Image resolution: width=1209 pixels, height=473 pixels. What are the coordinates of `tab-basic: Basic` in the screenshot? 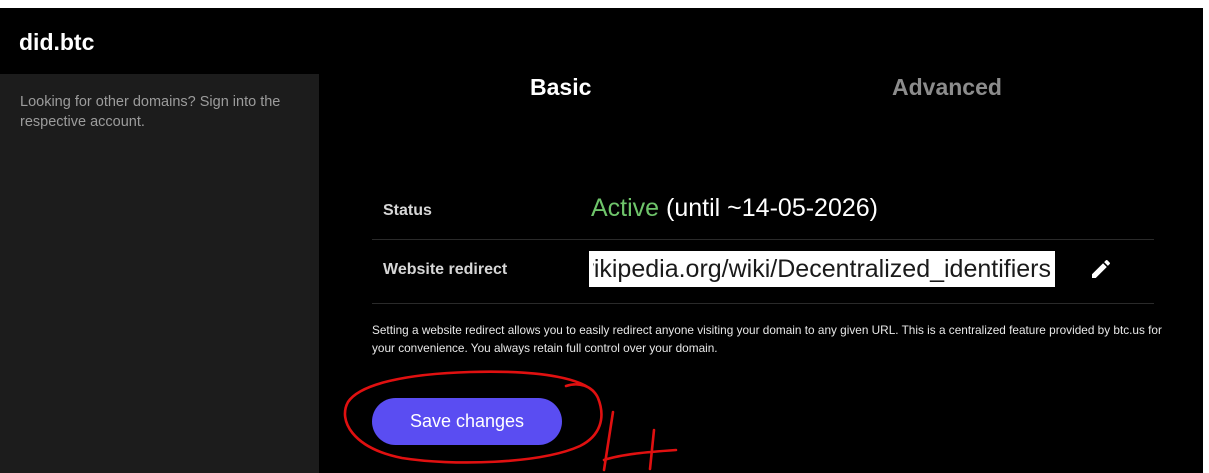 It's located at (560, 87).